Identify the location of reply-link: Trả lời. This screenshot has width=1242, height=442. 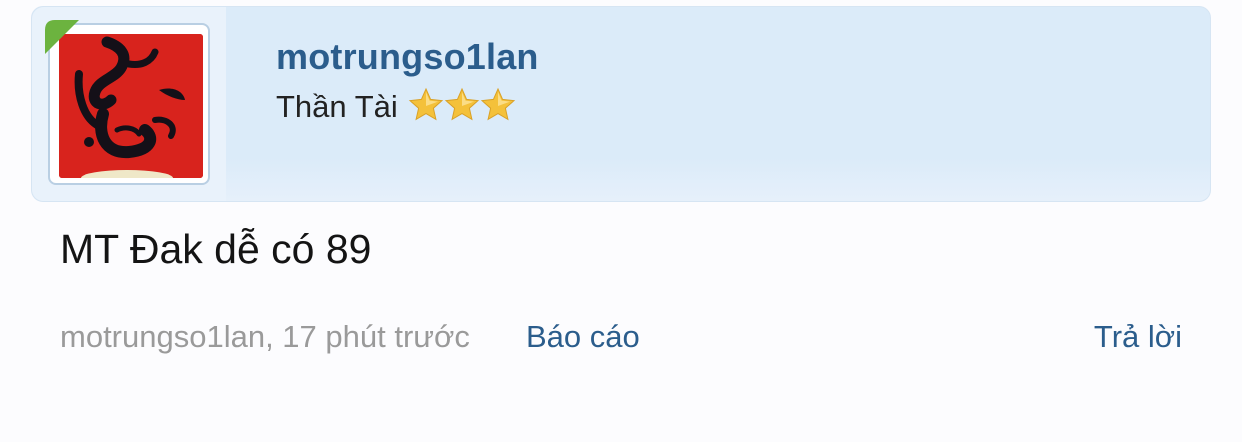
(1138, 337).